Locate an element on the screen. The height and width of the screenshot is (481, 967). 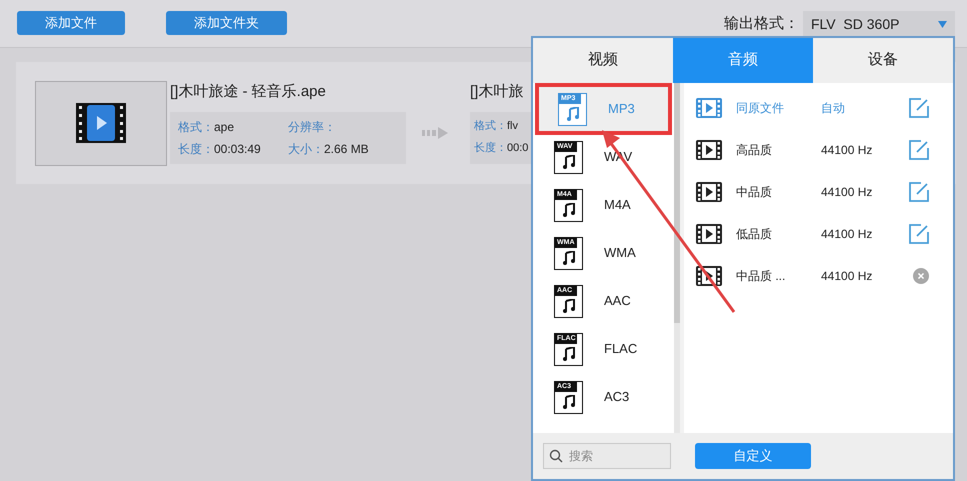
info-value: 00:0 is located at coordinates (517, 148).